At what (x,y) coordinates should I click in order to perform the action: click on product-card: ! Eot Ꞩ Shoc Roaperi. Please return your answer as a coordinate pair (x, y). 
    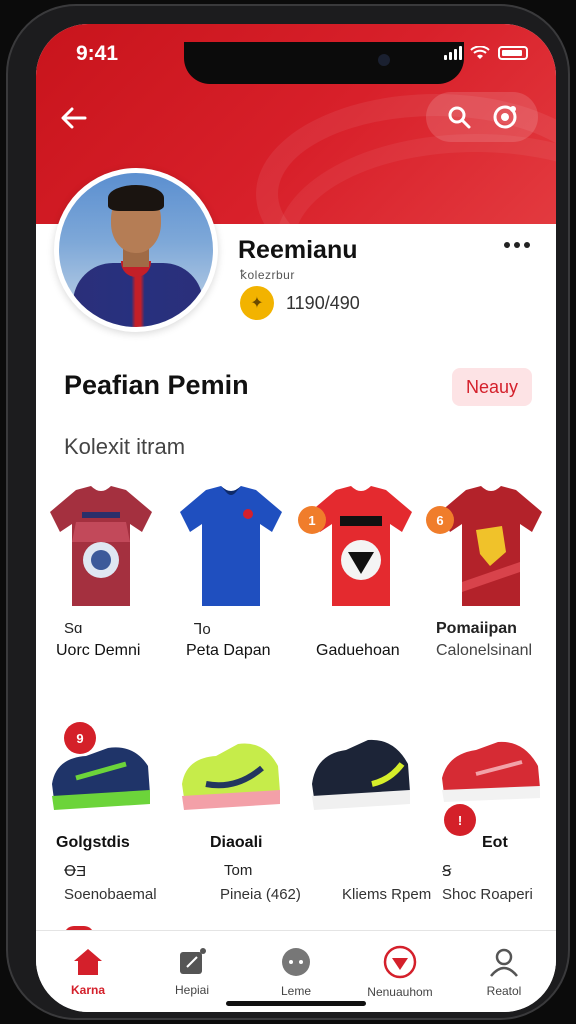
    Looking at the image, I should click on (491, 804).